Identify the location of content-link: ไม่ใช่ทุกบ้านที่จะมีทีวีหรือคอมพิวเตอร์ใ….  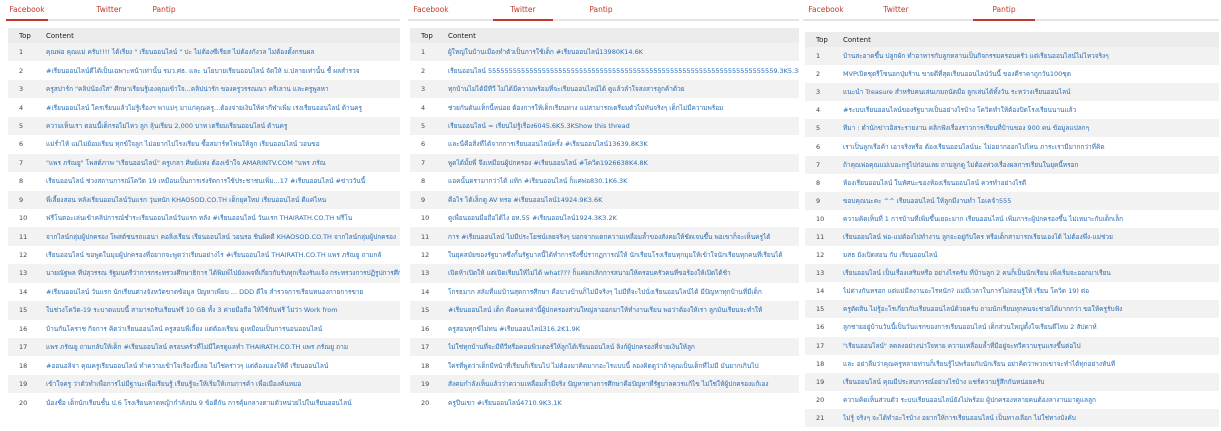
(571, 347).